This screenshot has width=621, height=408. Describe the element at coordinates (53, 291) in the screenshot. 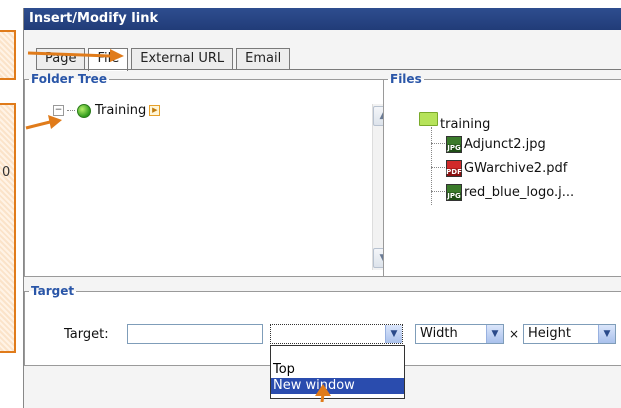

I see `target-legend: Target` at that location.